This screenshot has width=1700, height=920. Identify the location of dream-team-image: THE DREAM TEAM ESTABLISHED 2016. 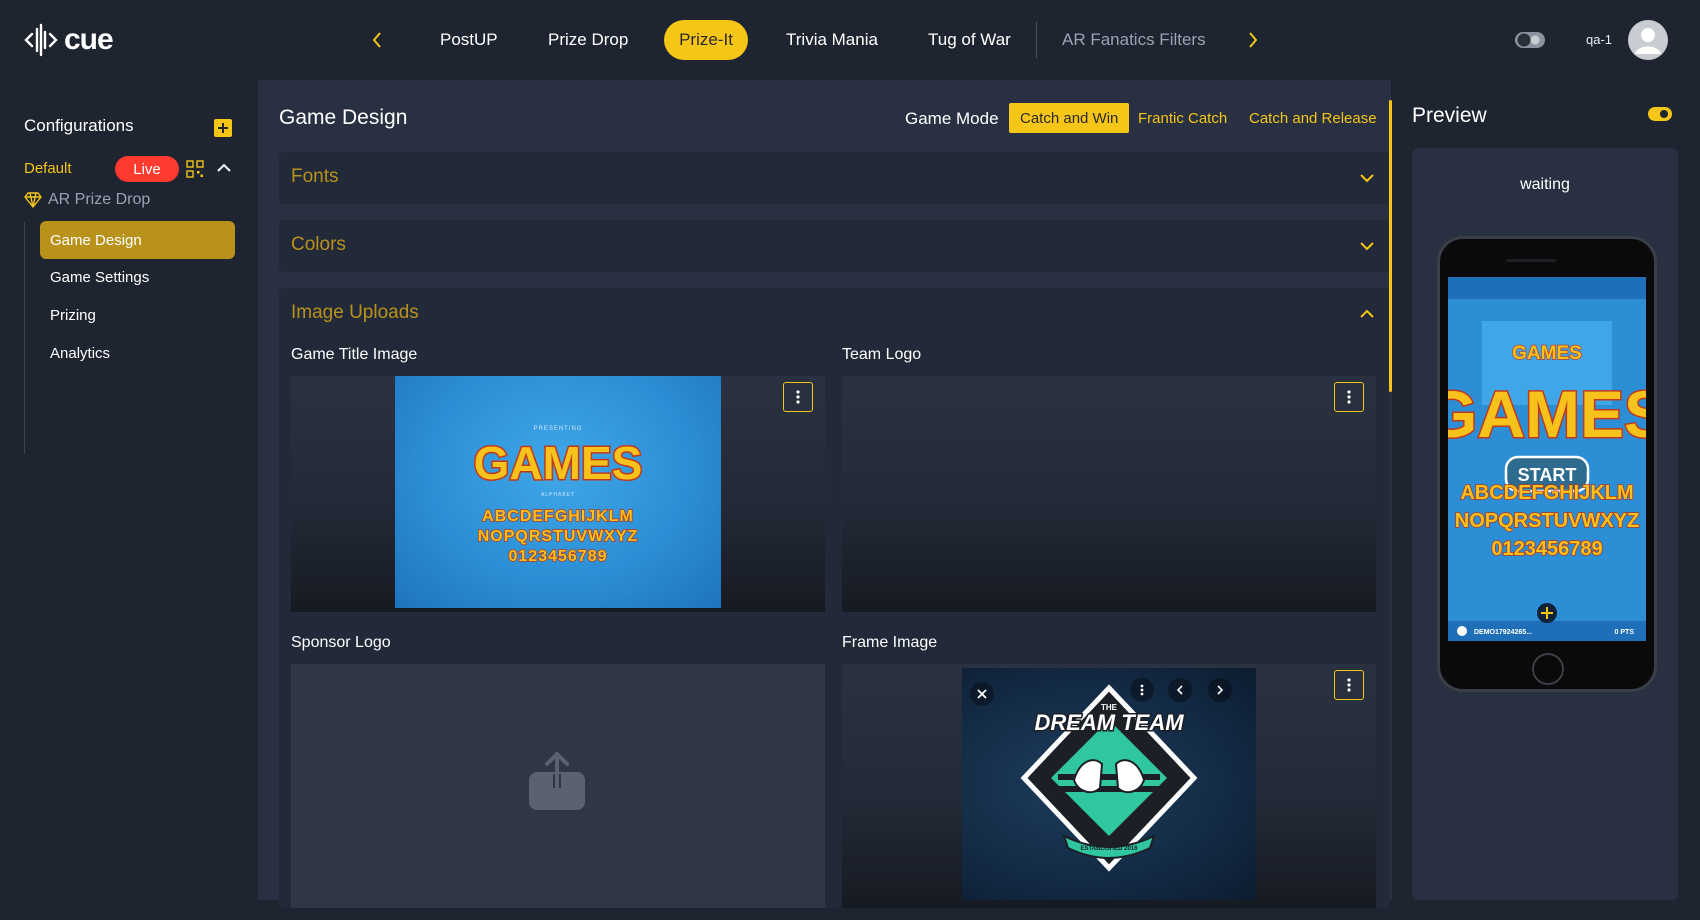
(1109, 784).